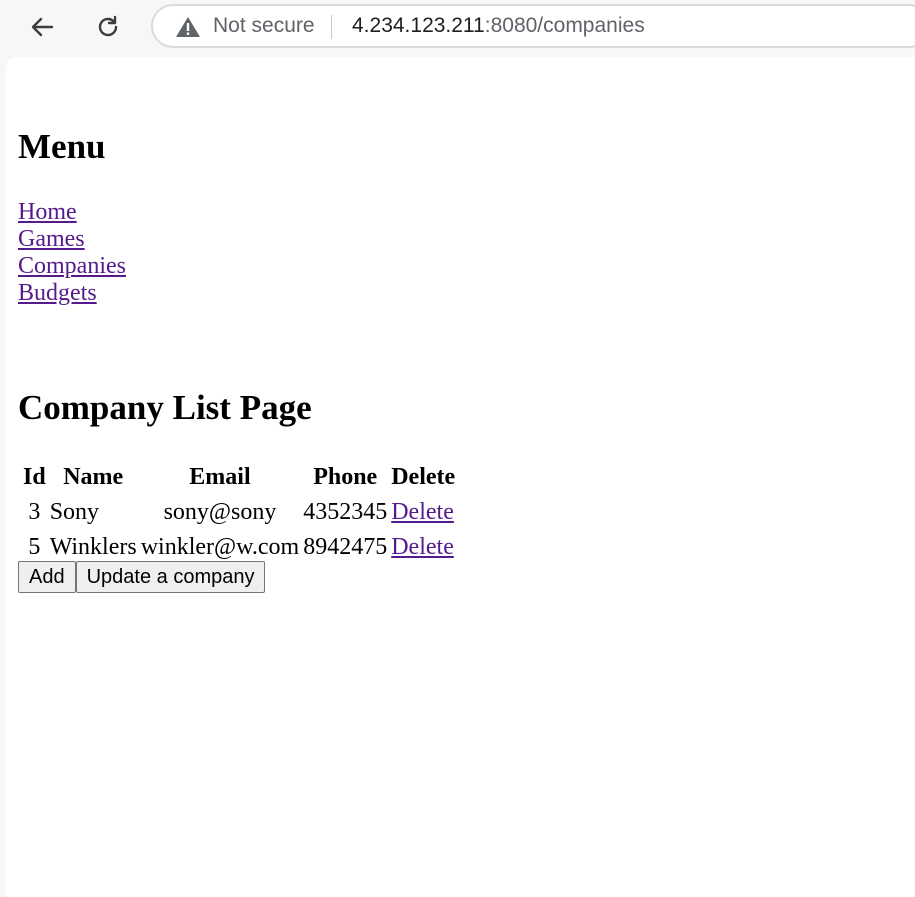  I want to click on browser-toolbar: Not secure 4.234.123.211:8080/companies, so click(457, 28).